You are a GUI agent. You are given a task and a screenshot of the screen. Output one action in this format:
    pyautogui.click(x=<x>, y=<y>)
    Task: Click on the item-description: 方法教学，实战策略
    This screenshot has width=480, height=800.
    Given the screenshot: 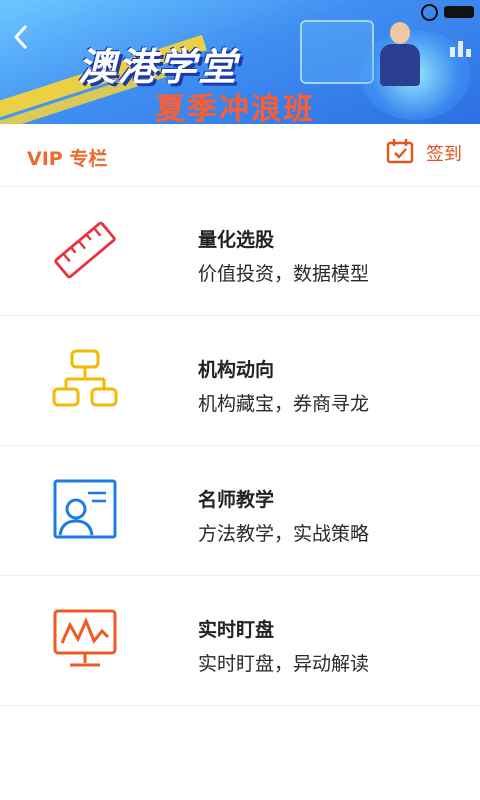 What is the action you would take?
    pyautogui.click(x=284, y=534)
    